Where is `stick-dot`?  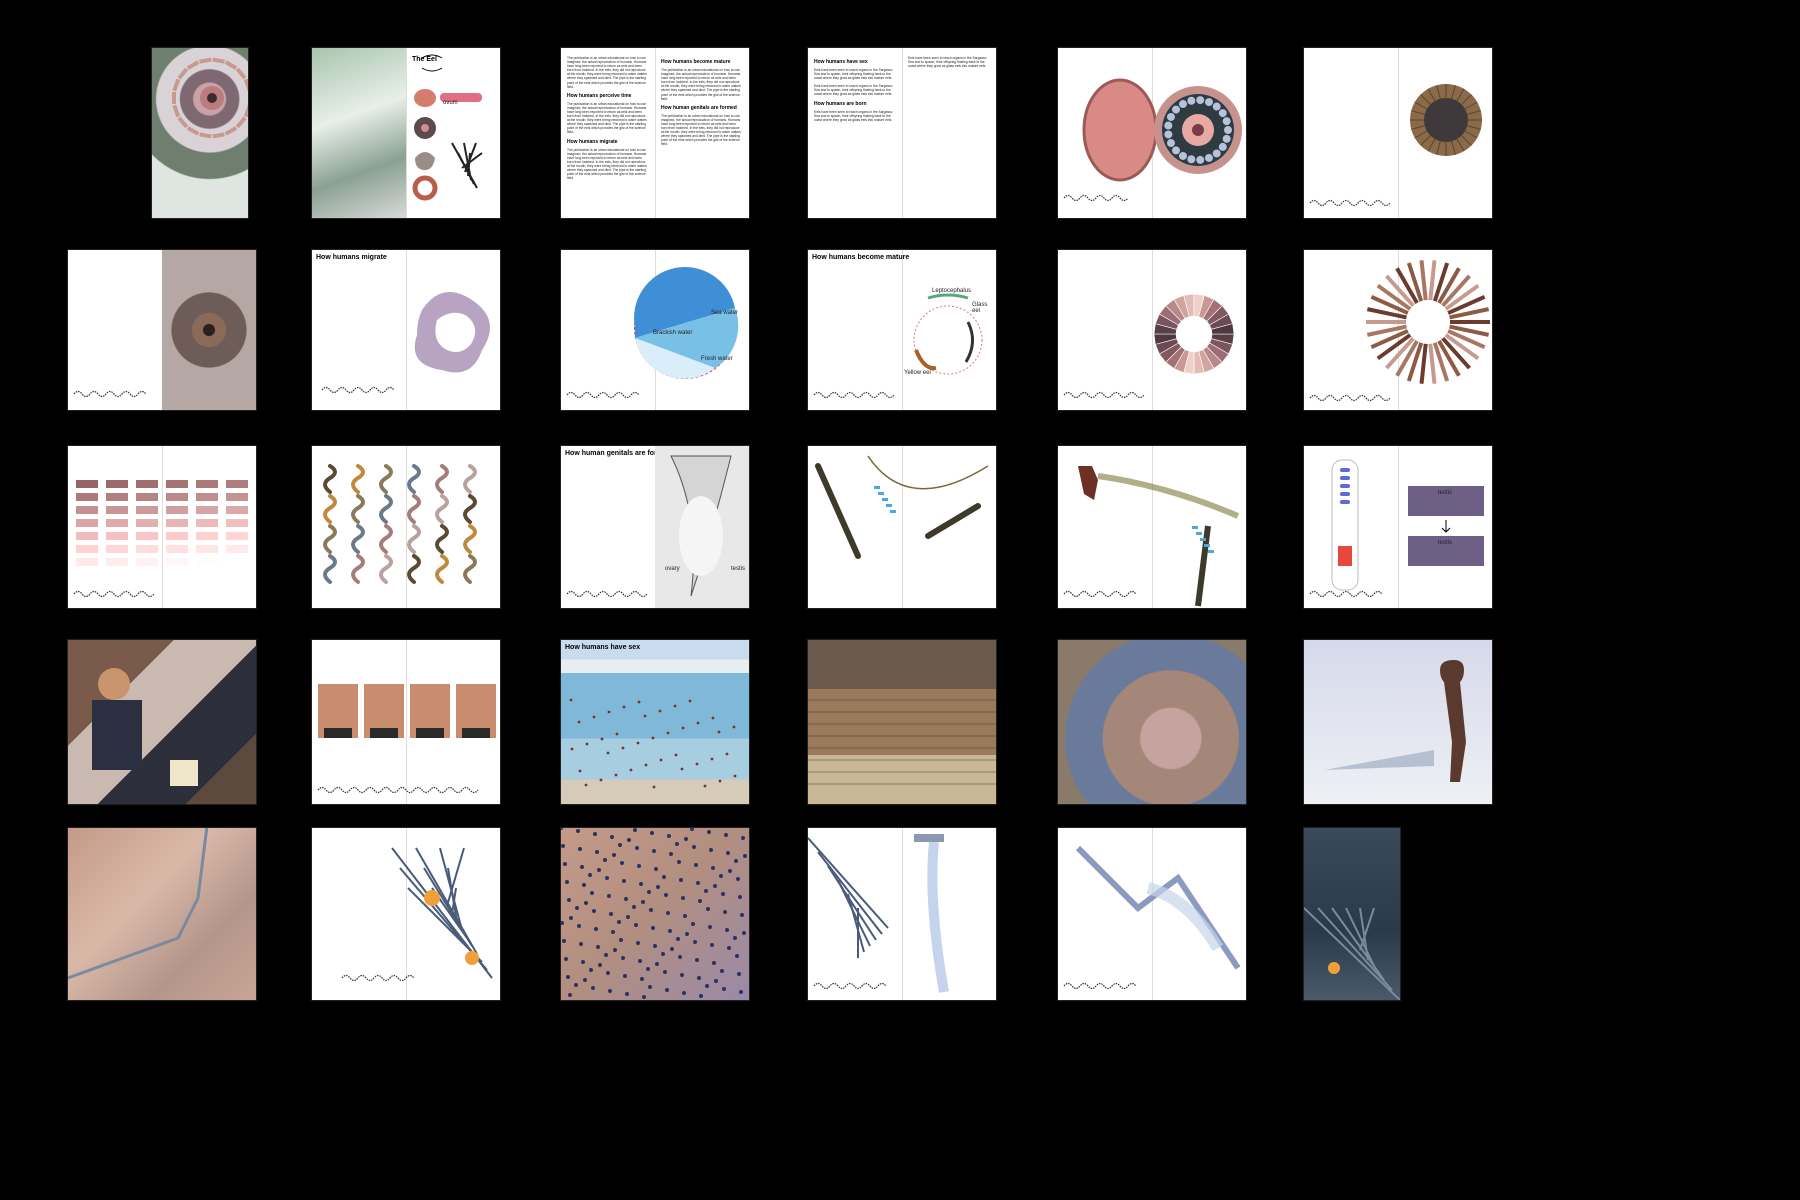 stick-dot is located at coordinates (1345, 470).